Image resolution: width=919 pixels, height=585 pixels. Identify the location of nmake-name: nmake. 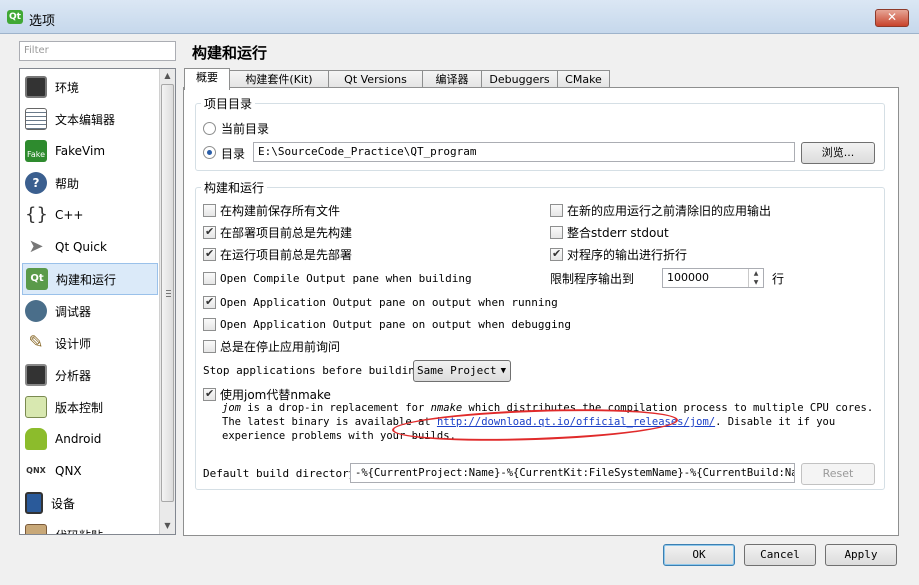
(446, 408).